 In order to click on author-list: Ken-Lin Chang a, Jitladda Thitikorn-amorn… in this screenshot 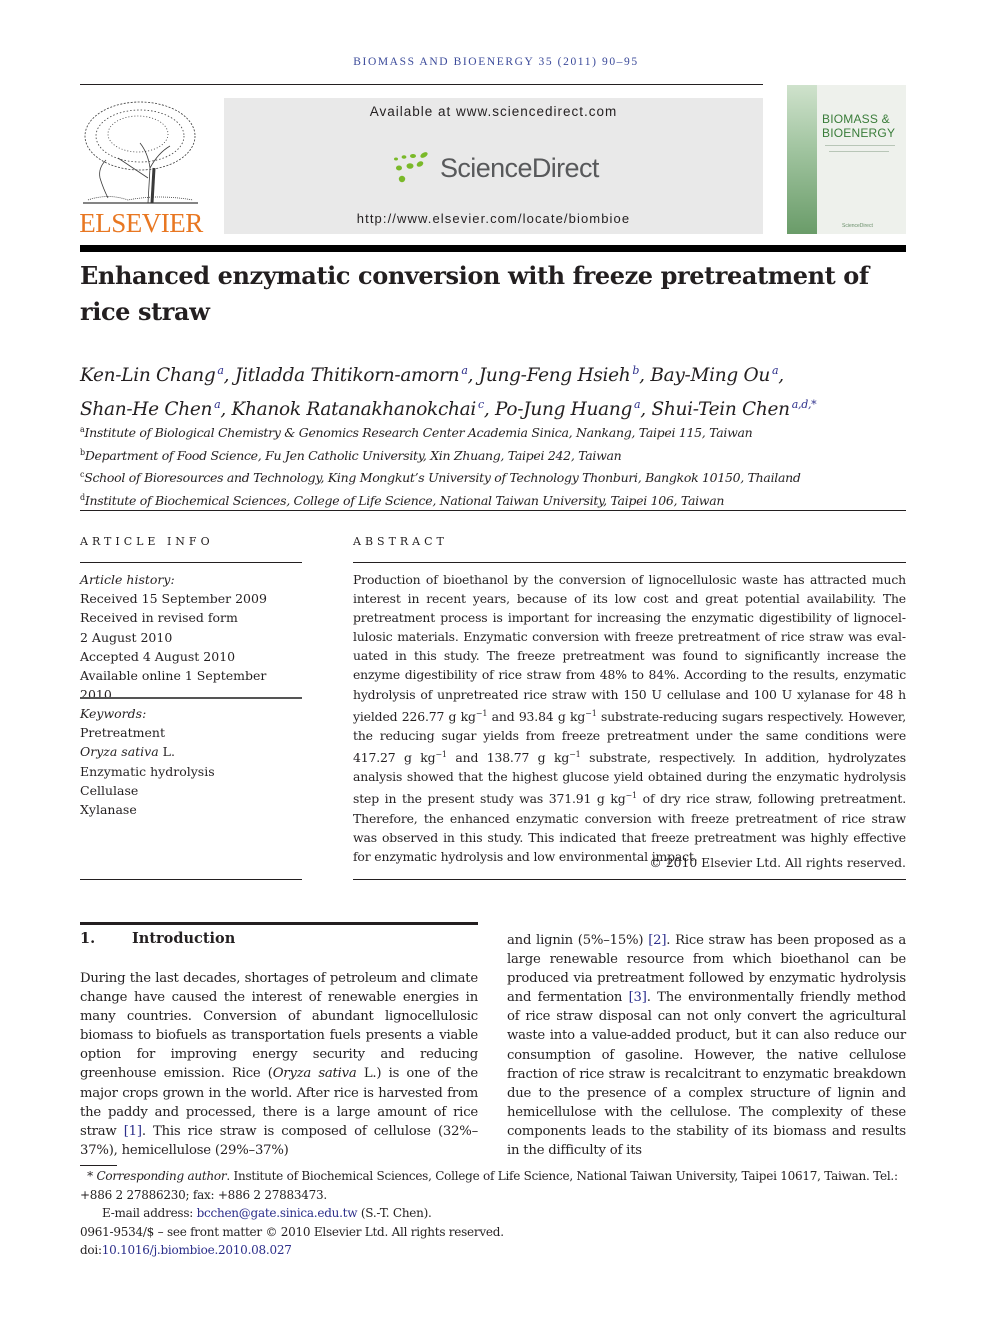, I will do `click(448, 392)`.